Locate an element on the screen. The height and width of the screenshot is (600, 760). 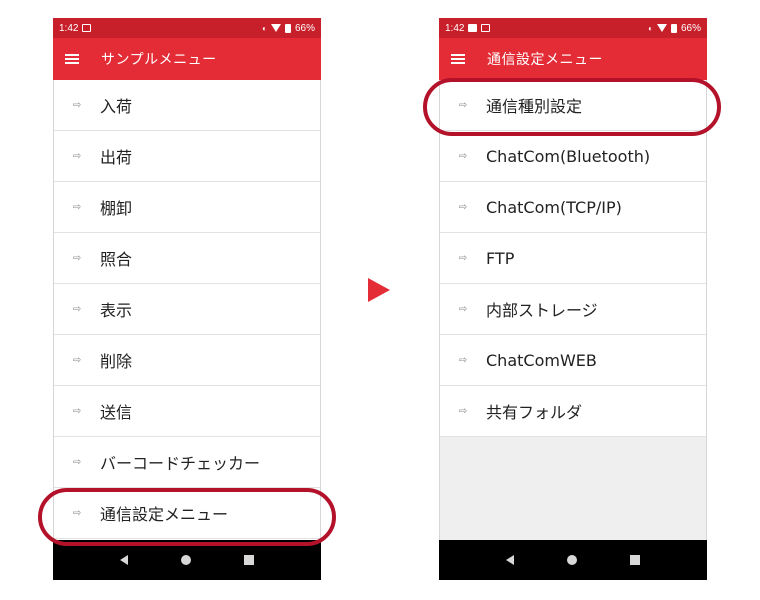
flow-pointer-icon is located at coordinates (379, 290).